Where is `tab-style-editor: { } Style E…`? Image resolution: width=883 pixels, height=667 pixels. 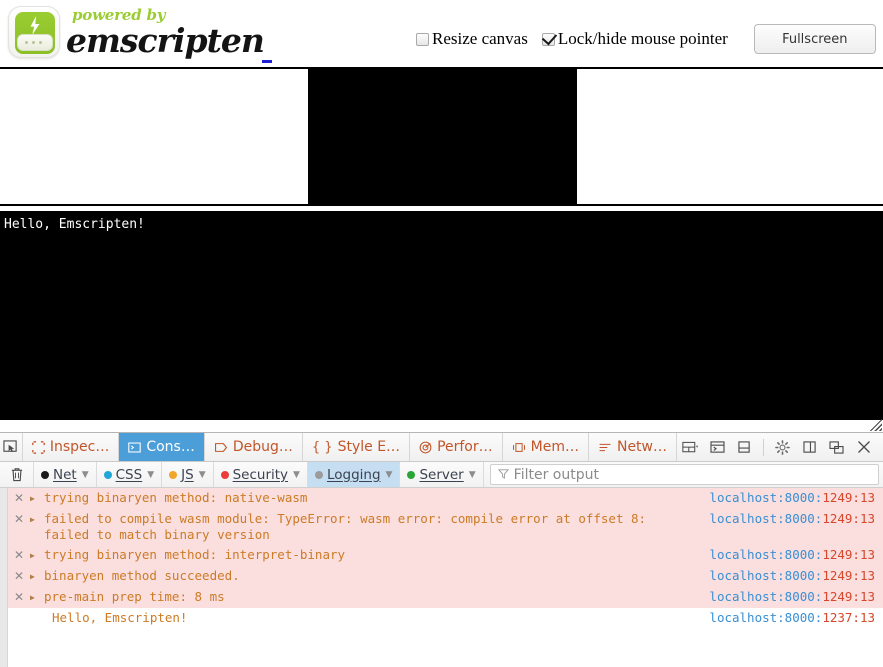
tab-style-editor: { } Style E… is located at coordinates (357, 447).